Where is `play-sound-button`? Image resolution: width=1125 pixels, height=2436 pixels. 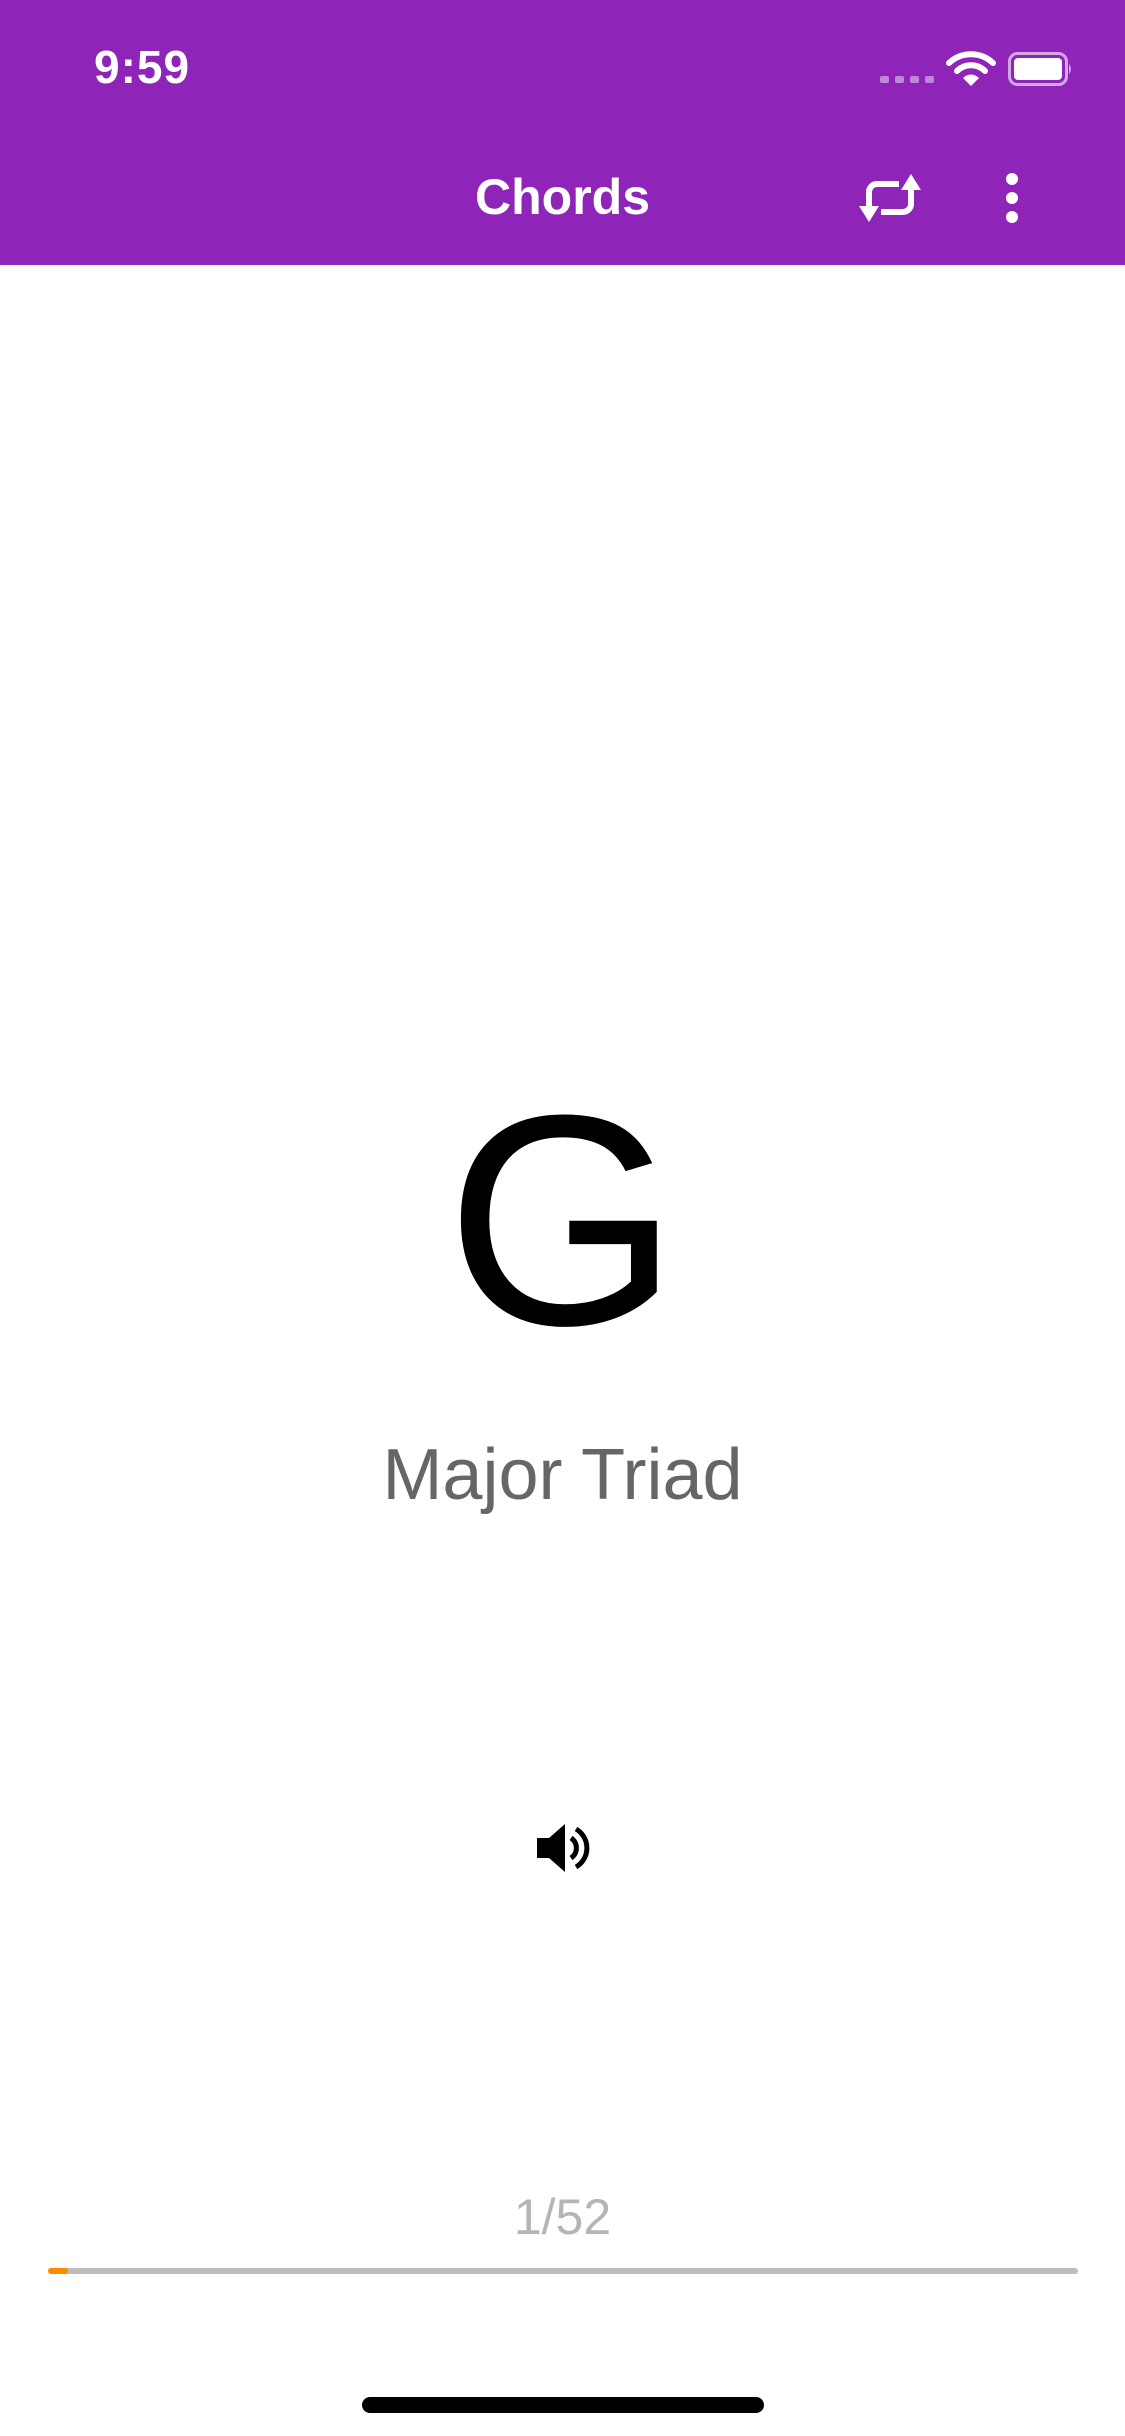
play-sound-button is located at coordinates (563, 1848).